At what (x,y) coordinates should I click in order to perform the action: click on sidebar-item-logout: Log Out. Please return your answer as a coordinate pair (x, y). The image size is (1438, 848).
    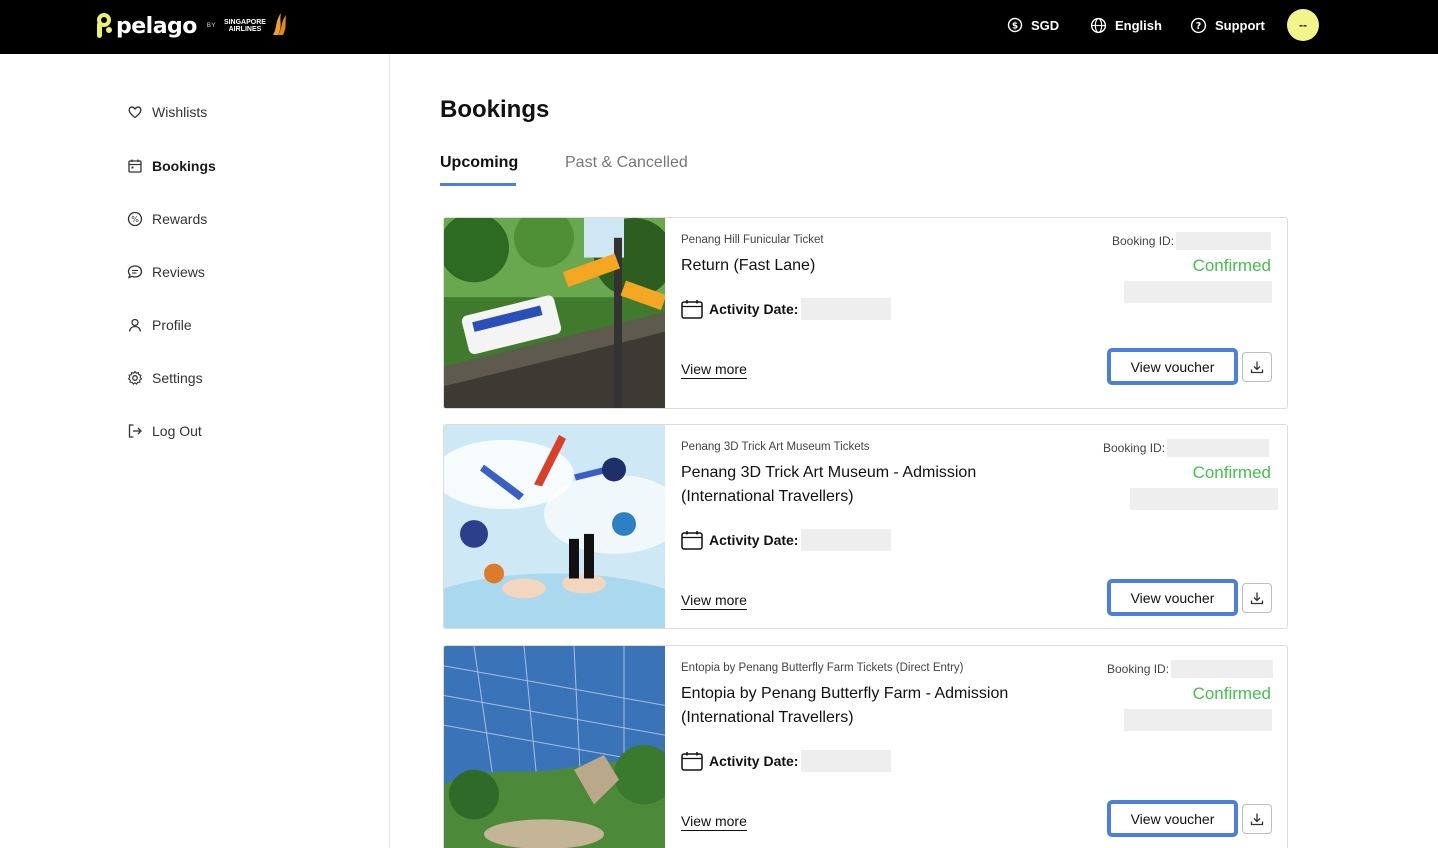
    Looking at the image, I should click on (164, 431).